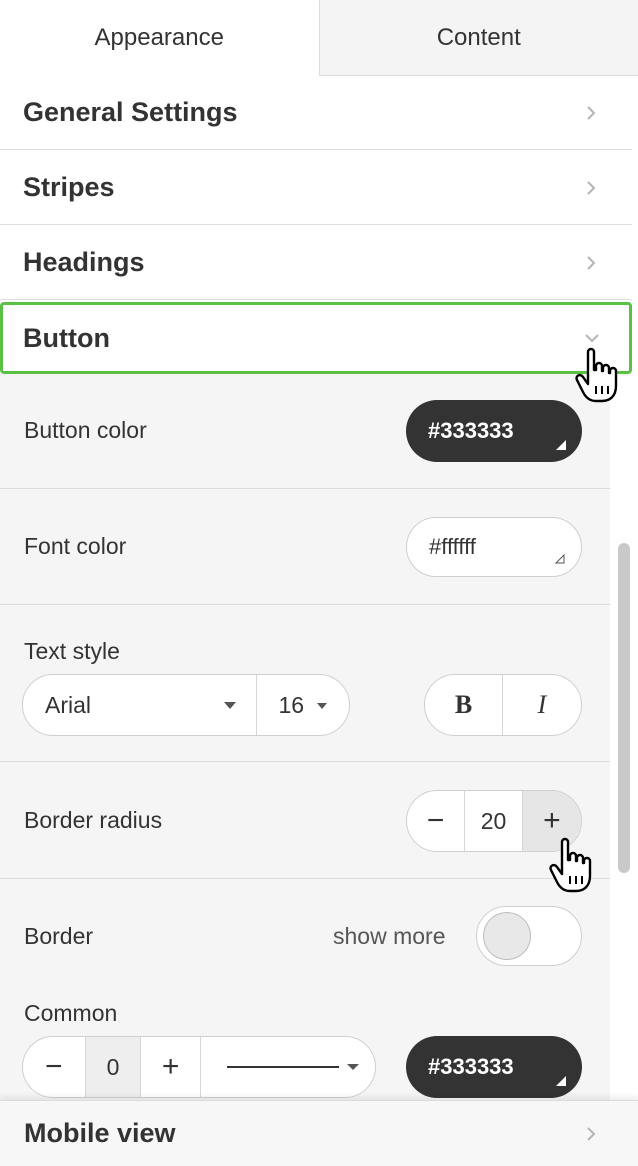 This screenshot has width=638, height=1166. What do you see at coordinates (541, 705) in the screenshot?
I see `italic-button: I` at bounding box center [541, 705].